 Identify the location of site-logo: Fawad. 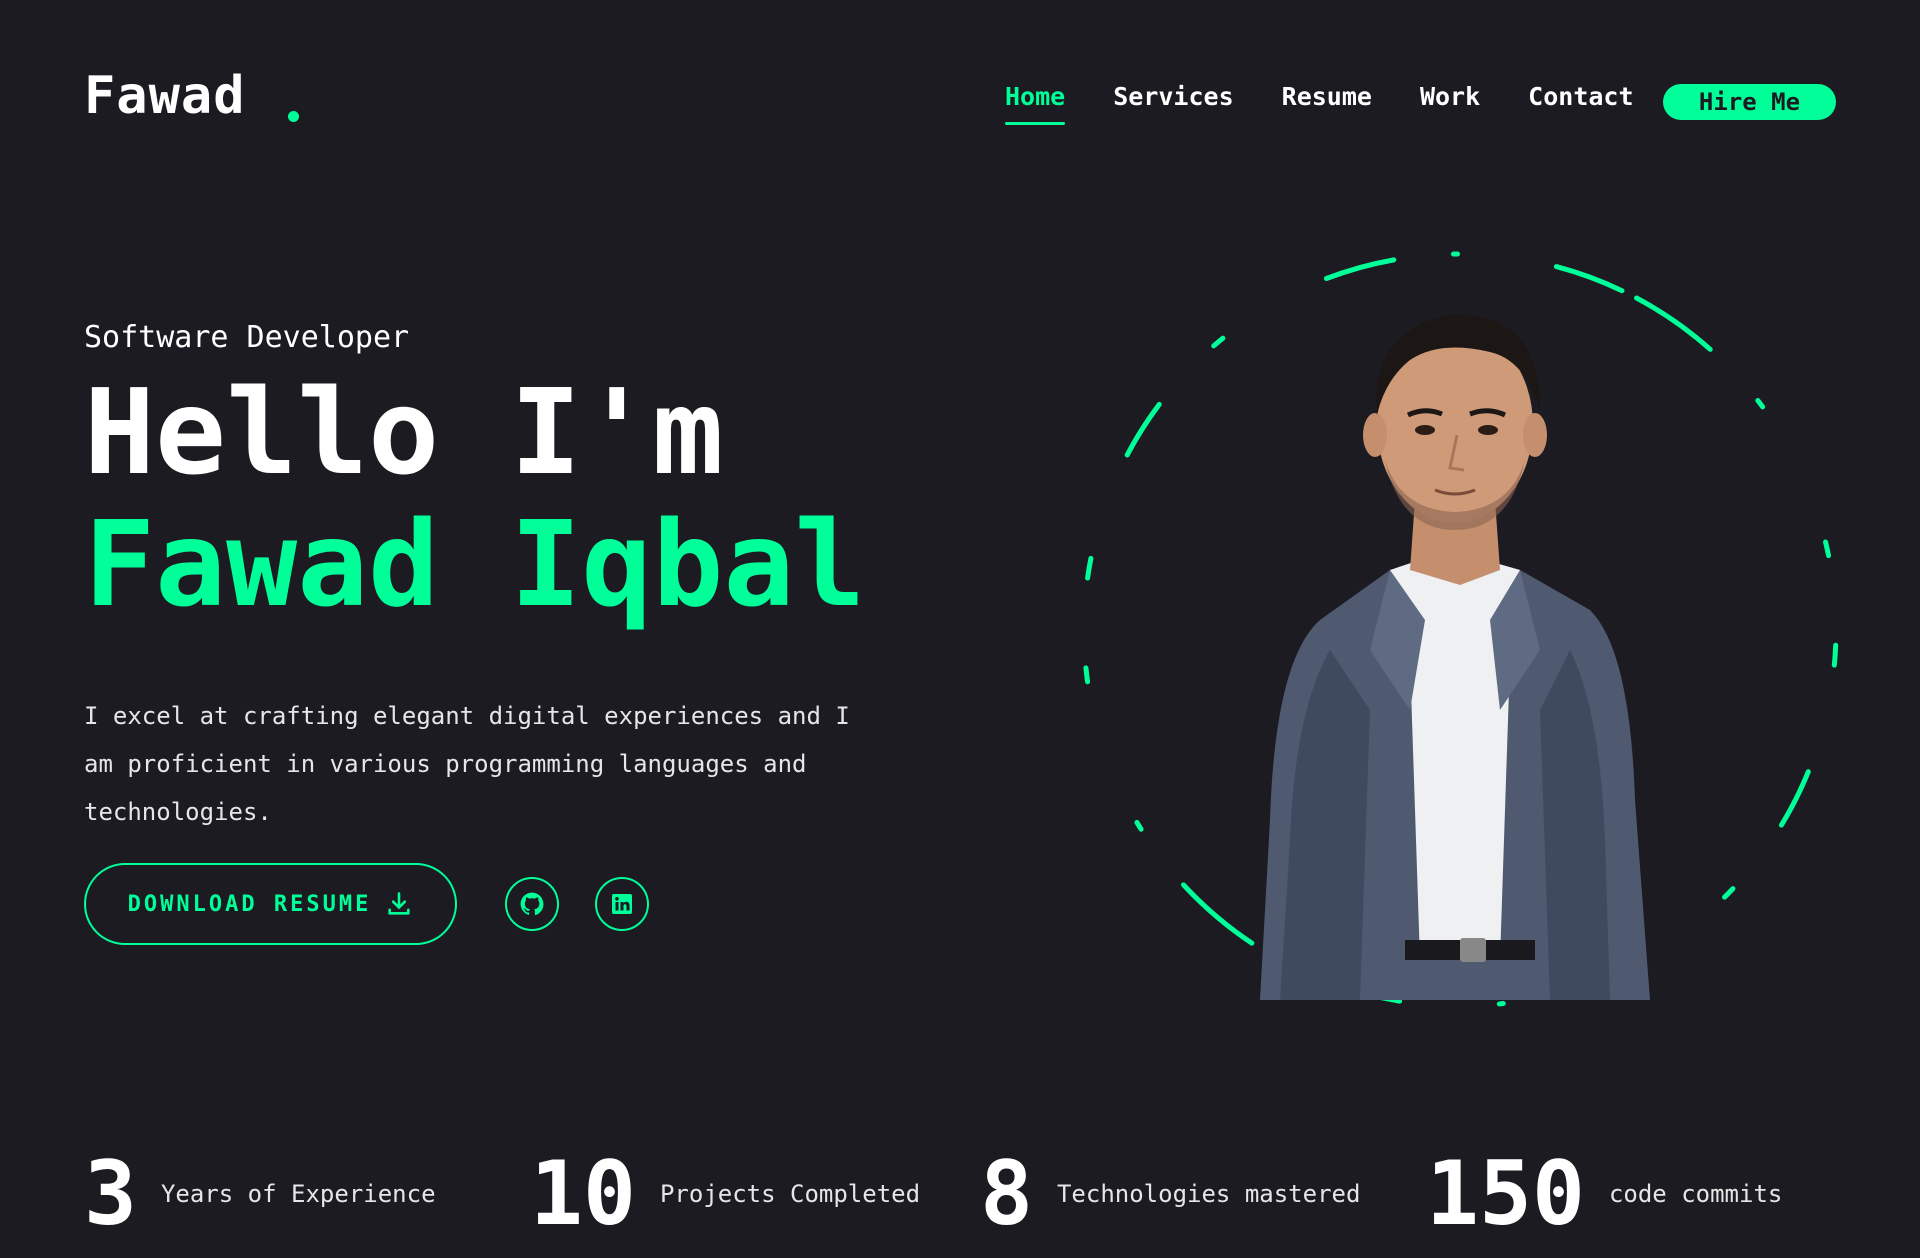
(165, 96).